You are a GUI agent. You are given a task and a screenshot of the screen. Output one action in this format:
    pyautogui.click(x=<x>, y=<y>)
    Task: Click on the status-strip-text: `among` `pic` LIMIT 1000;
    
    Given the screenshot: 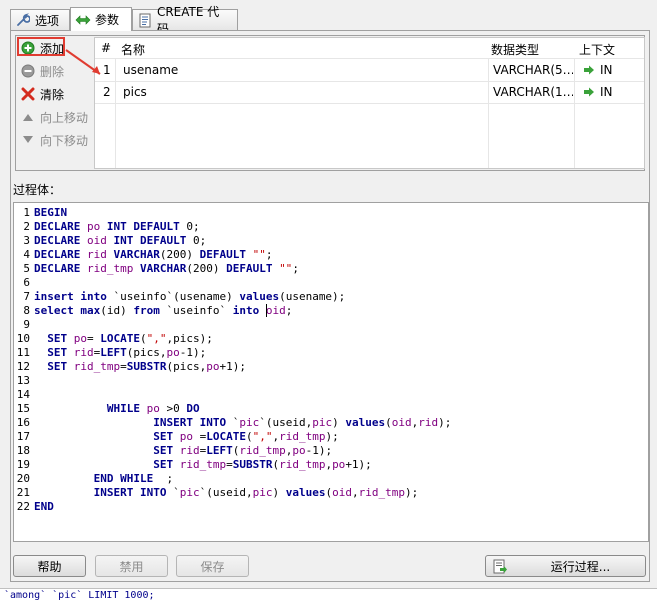 What is the action you would take?
    pyautogui.click(x=79, y=595)
    